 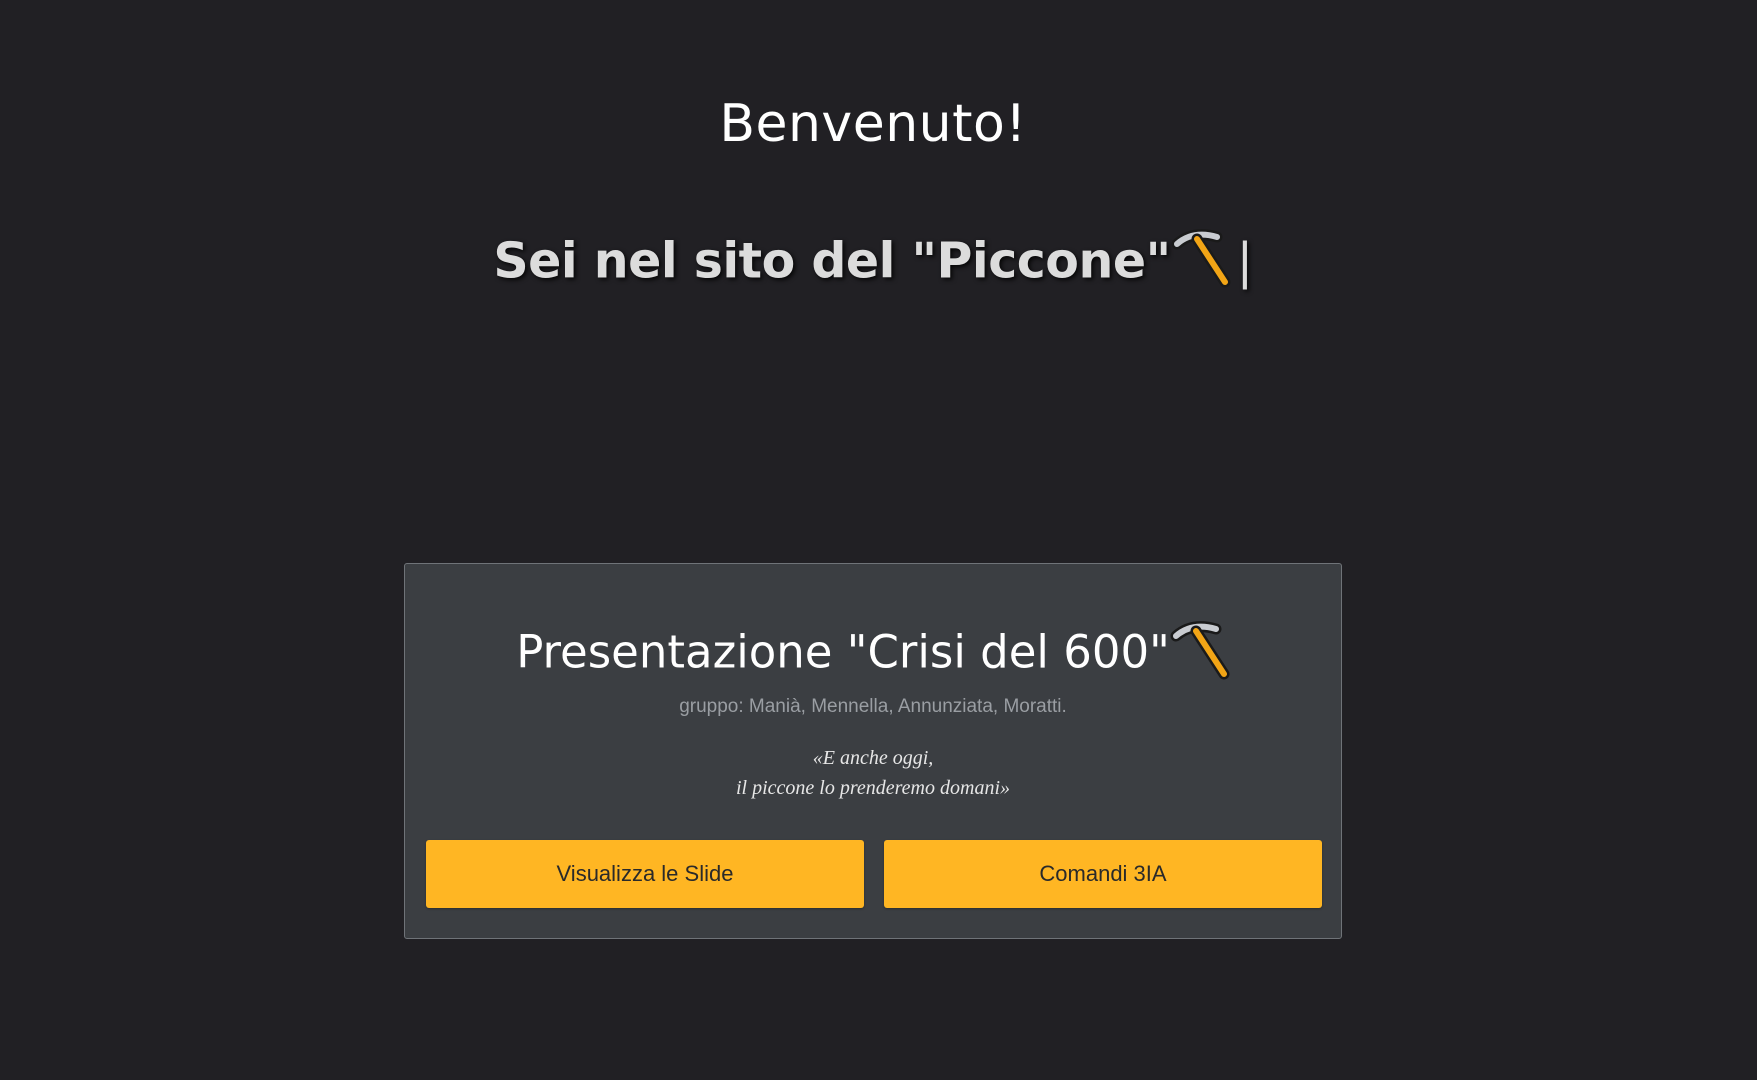 What do you see at coordinates (843, 652) in the screenshot?
I see `card-title-text: Presentazione "Crisi del 600"` at bounding box center [843, 652].